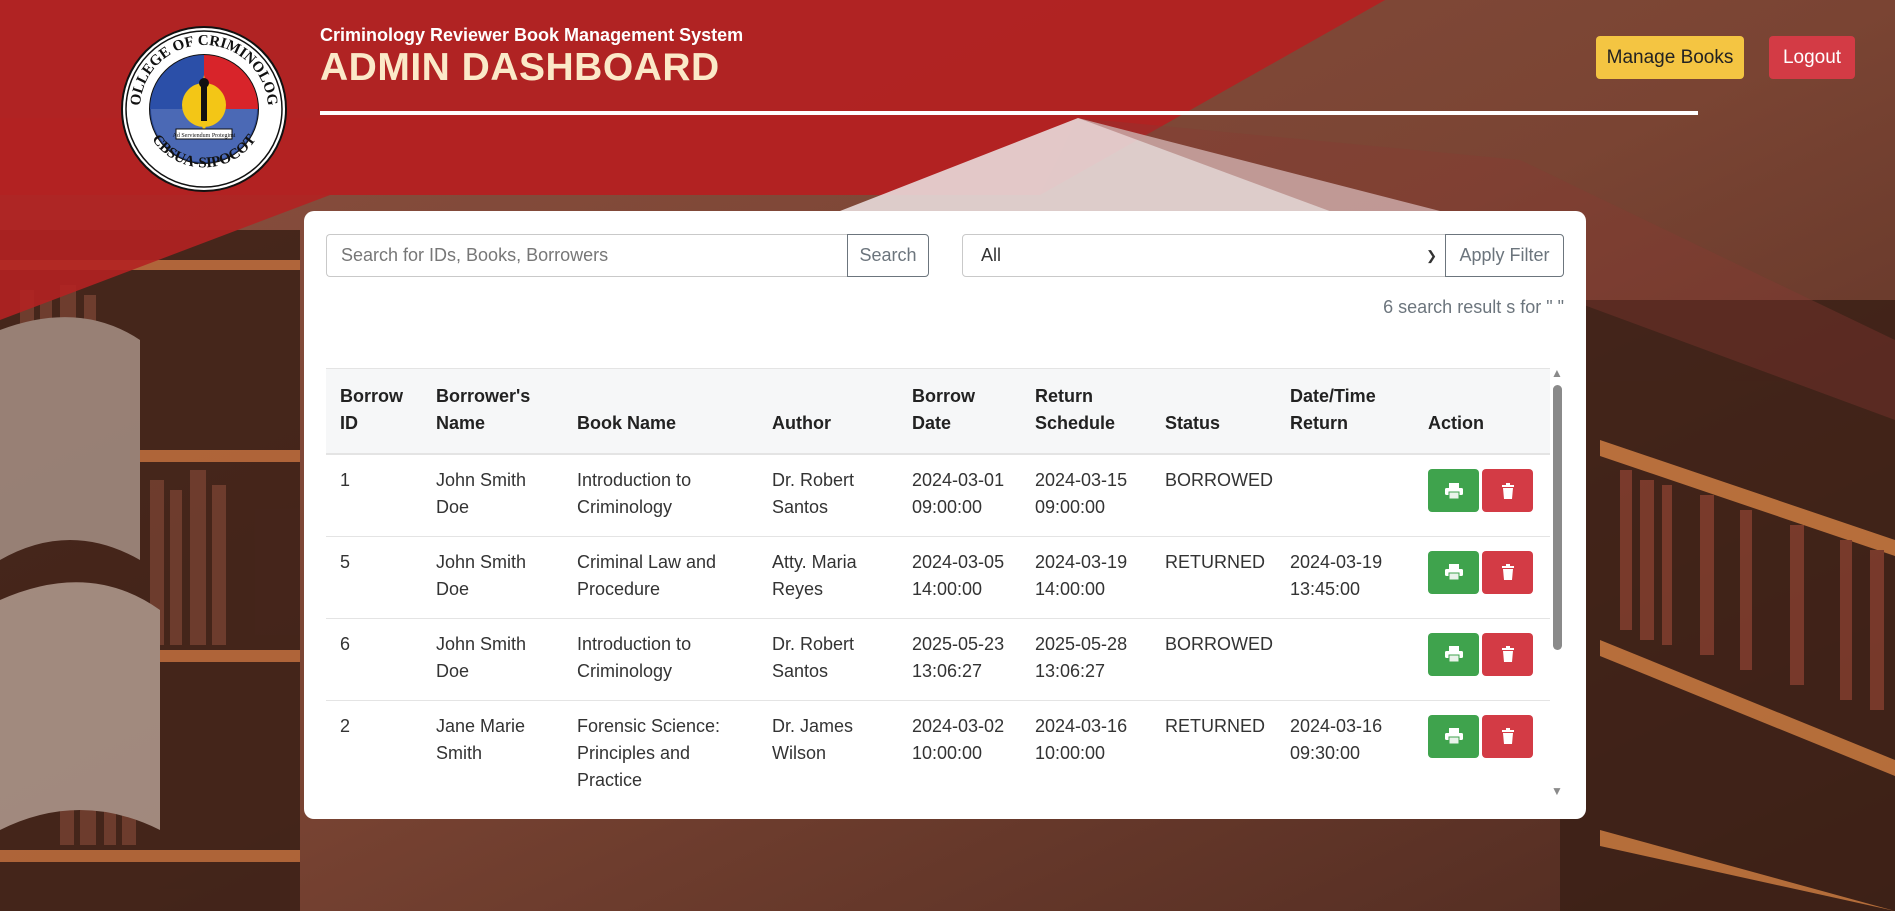 The height and width of the screenshot is (911, 1895). Describe the element at coordinates (1086, 577) in the screenshot. I see `cell-return-schedule: 2024-03-19 14:00:00` at that location.